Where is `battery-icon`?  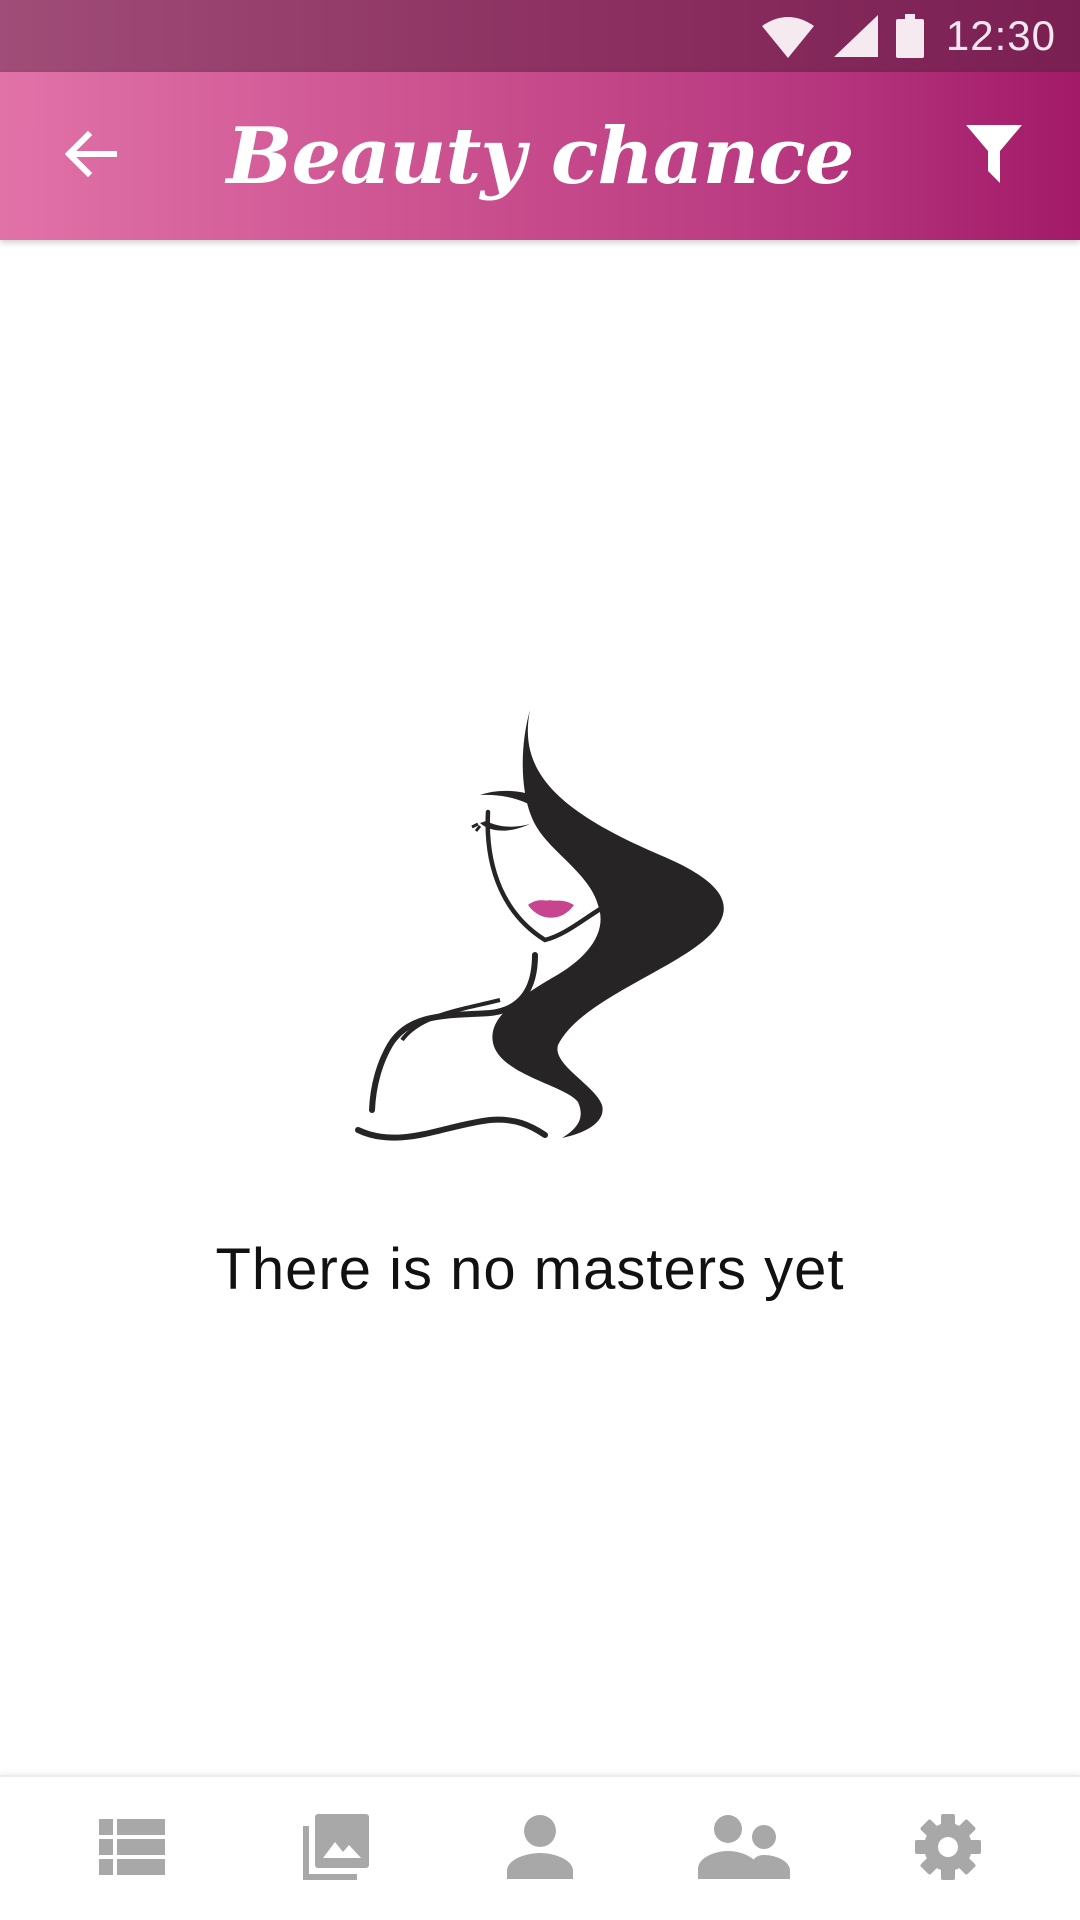
battery-icon is located at coordinates (909, 36).